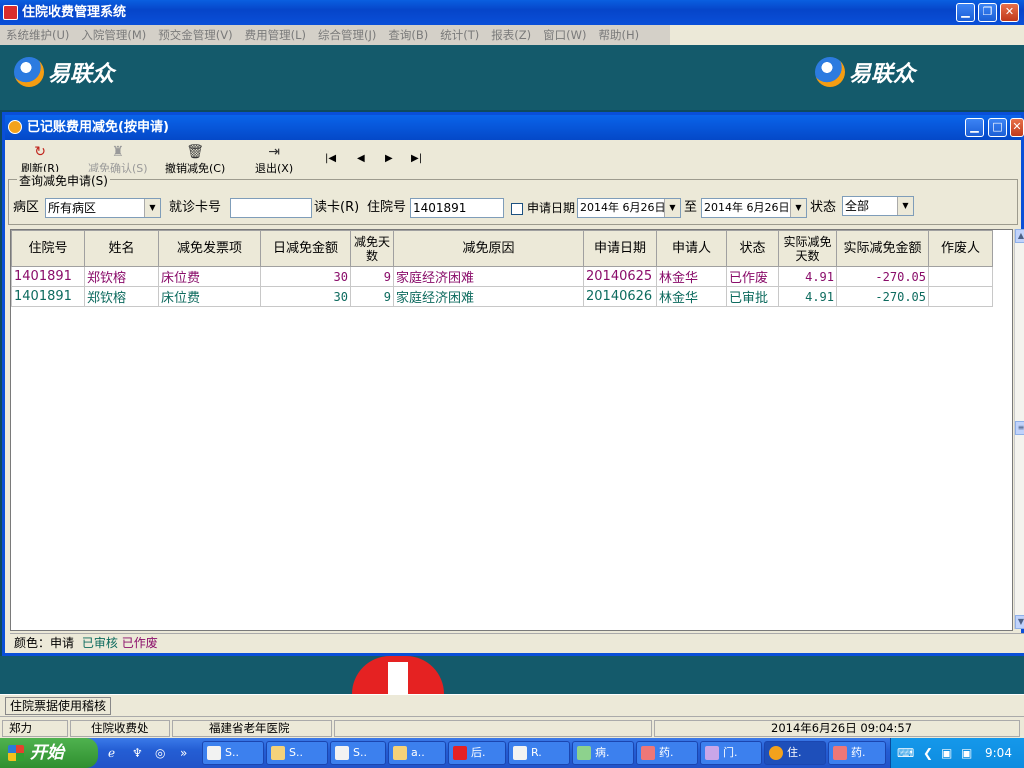  What do you see at coordinates (1019, 622) in the screenshot?
I see `scroll-down-icon: ▼` at bounding box center [1019, 622].